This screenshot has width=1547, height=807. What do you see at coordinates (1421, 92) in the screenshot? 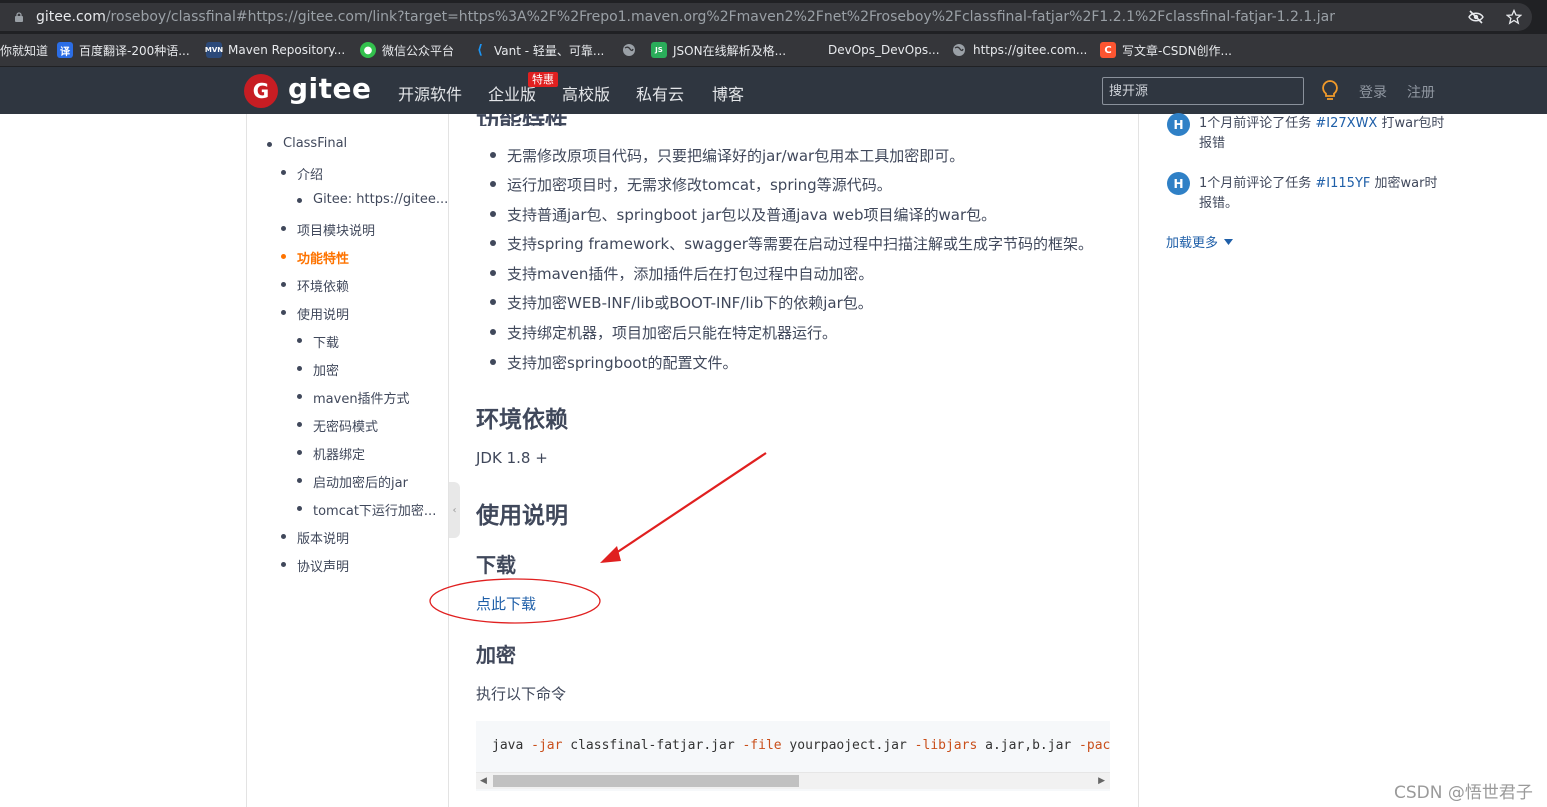
I see `register-link: 注册` at bounding box center [1421, 92].